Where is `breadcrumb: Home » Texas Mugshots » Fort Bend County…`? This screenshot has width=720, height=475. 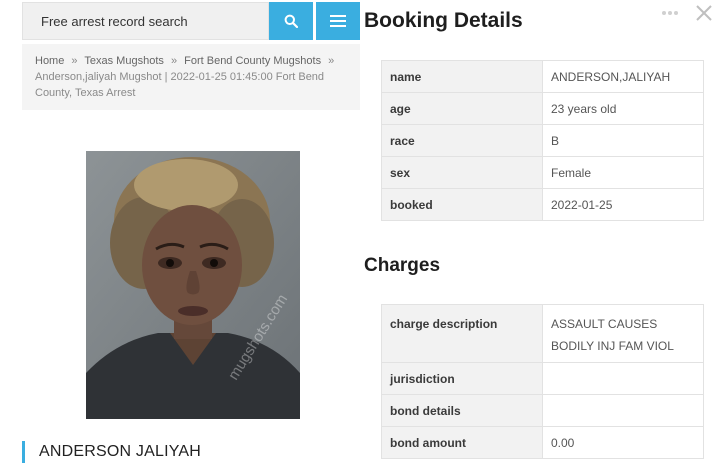 breadcrumb: Home » Texas Mugshots » Fort Bend County… is located at coordinates (191, 77).